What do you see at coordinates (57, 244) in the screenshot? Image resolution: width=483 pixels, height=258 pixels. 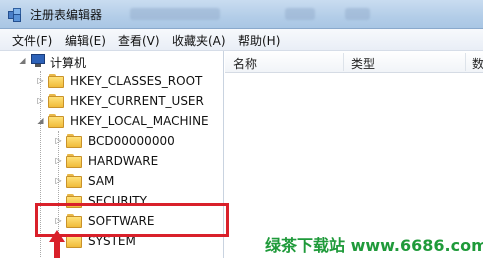 I see `red-arrow-icon` at bounding box center [57, 244].